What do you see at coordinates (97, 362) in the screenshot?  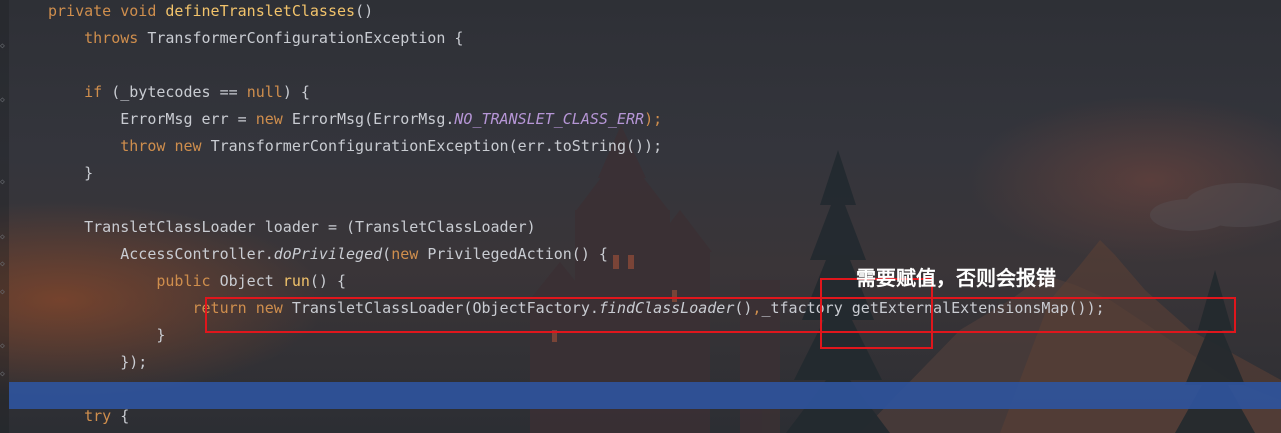 I see `code-line: });` at bounding box center [97, 362].